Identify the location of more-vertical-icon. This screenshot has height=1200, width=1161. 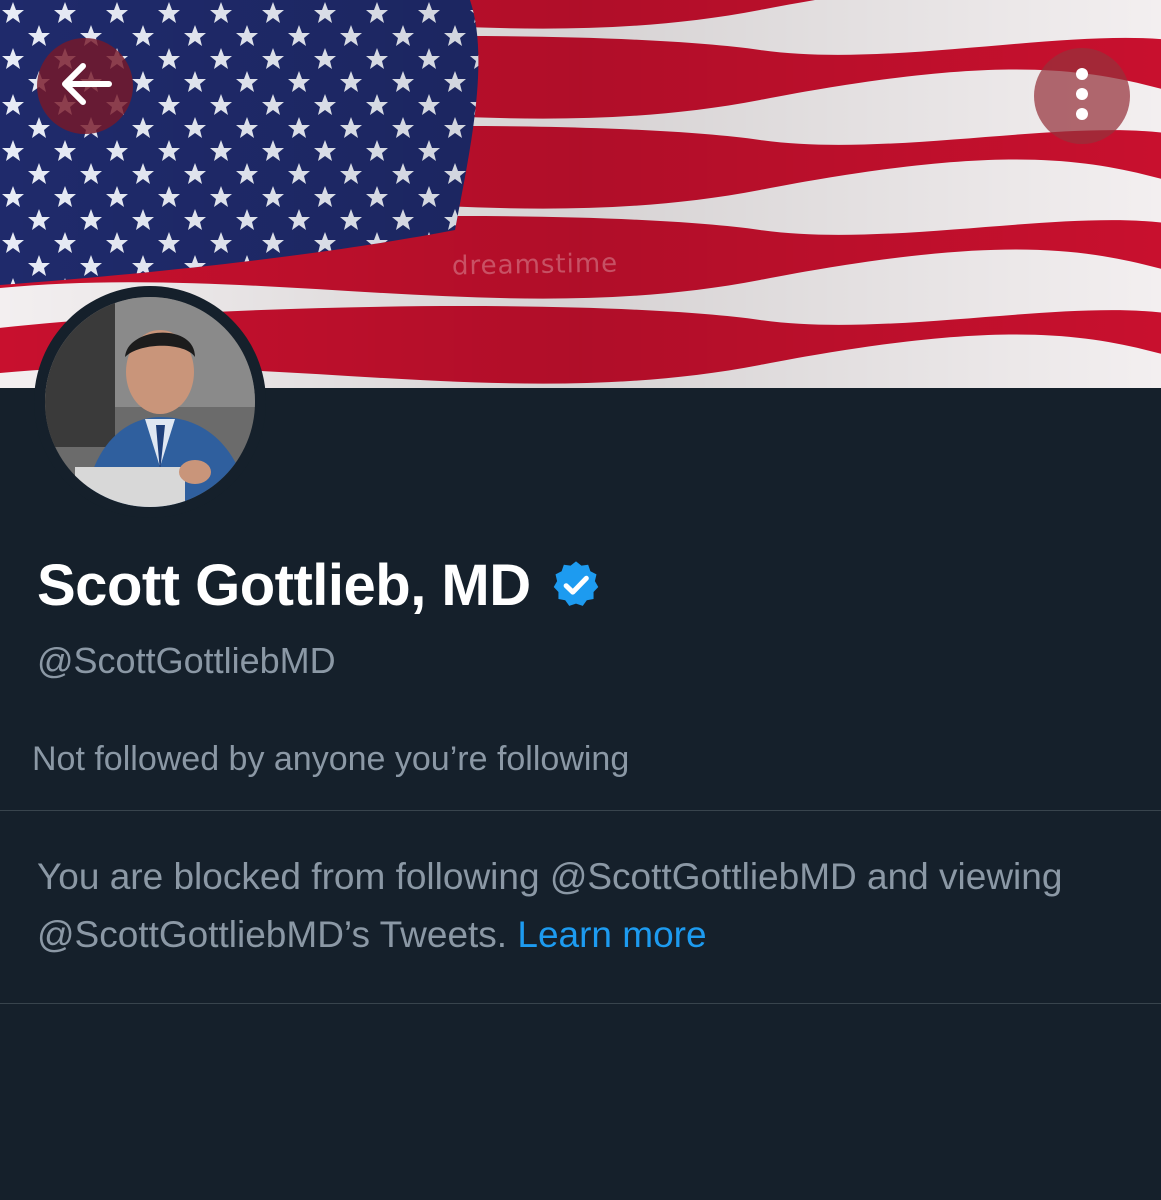
(1082, 96).